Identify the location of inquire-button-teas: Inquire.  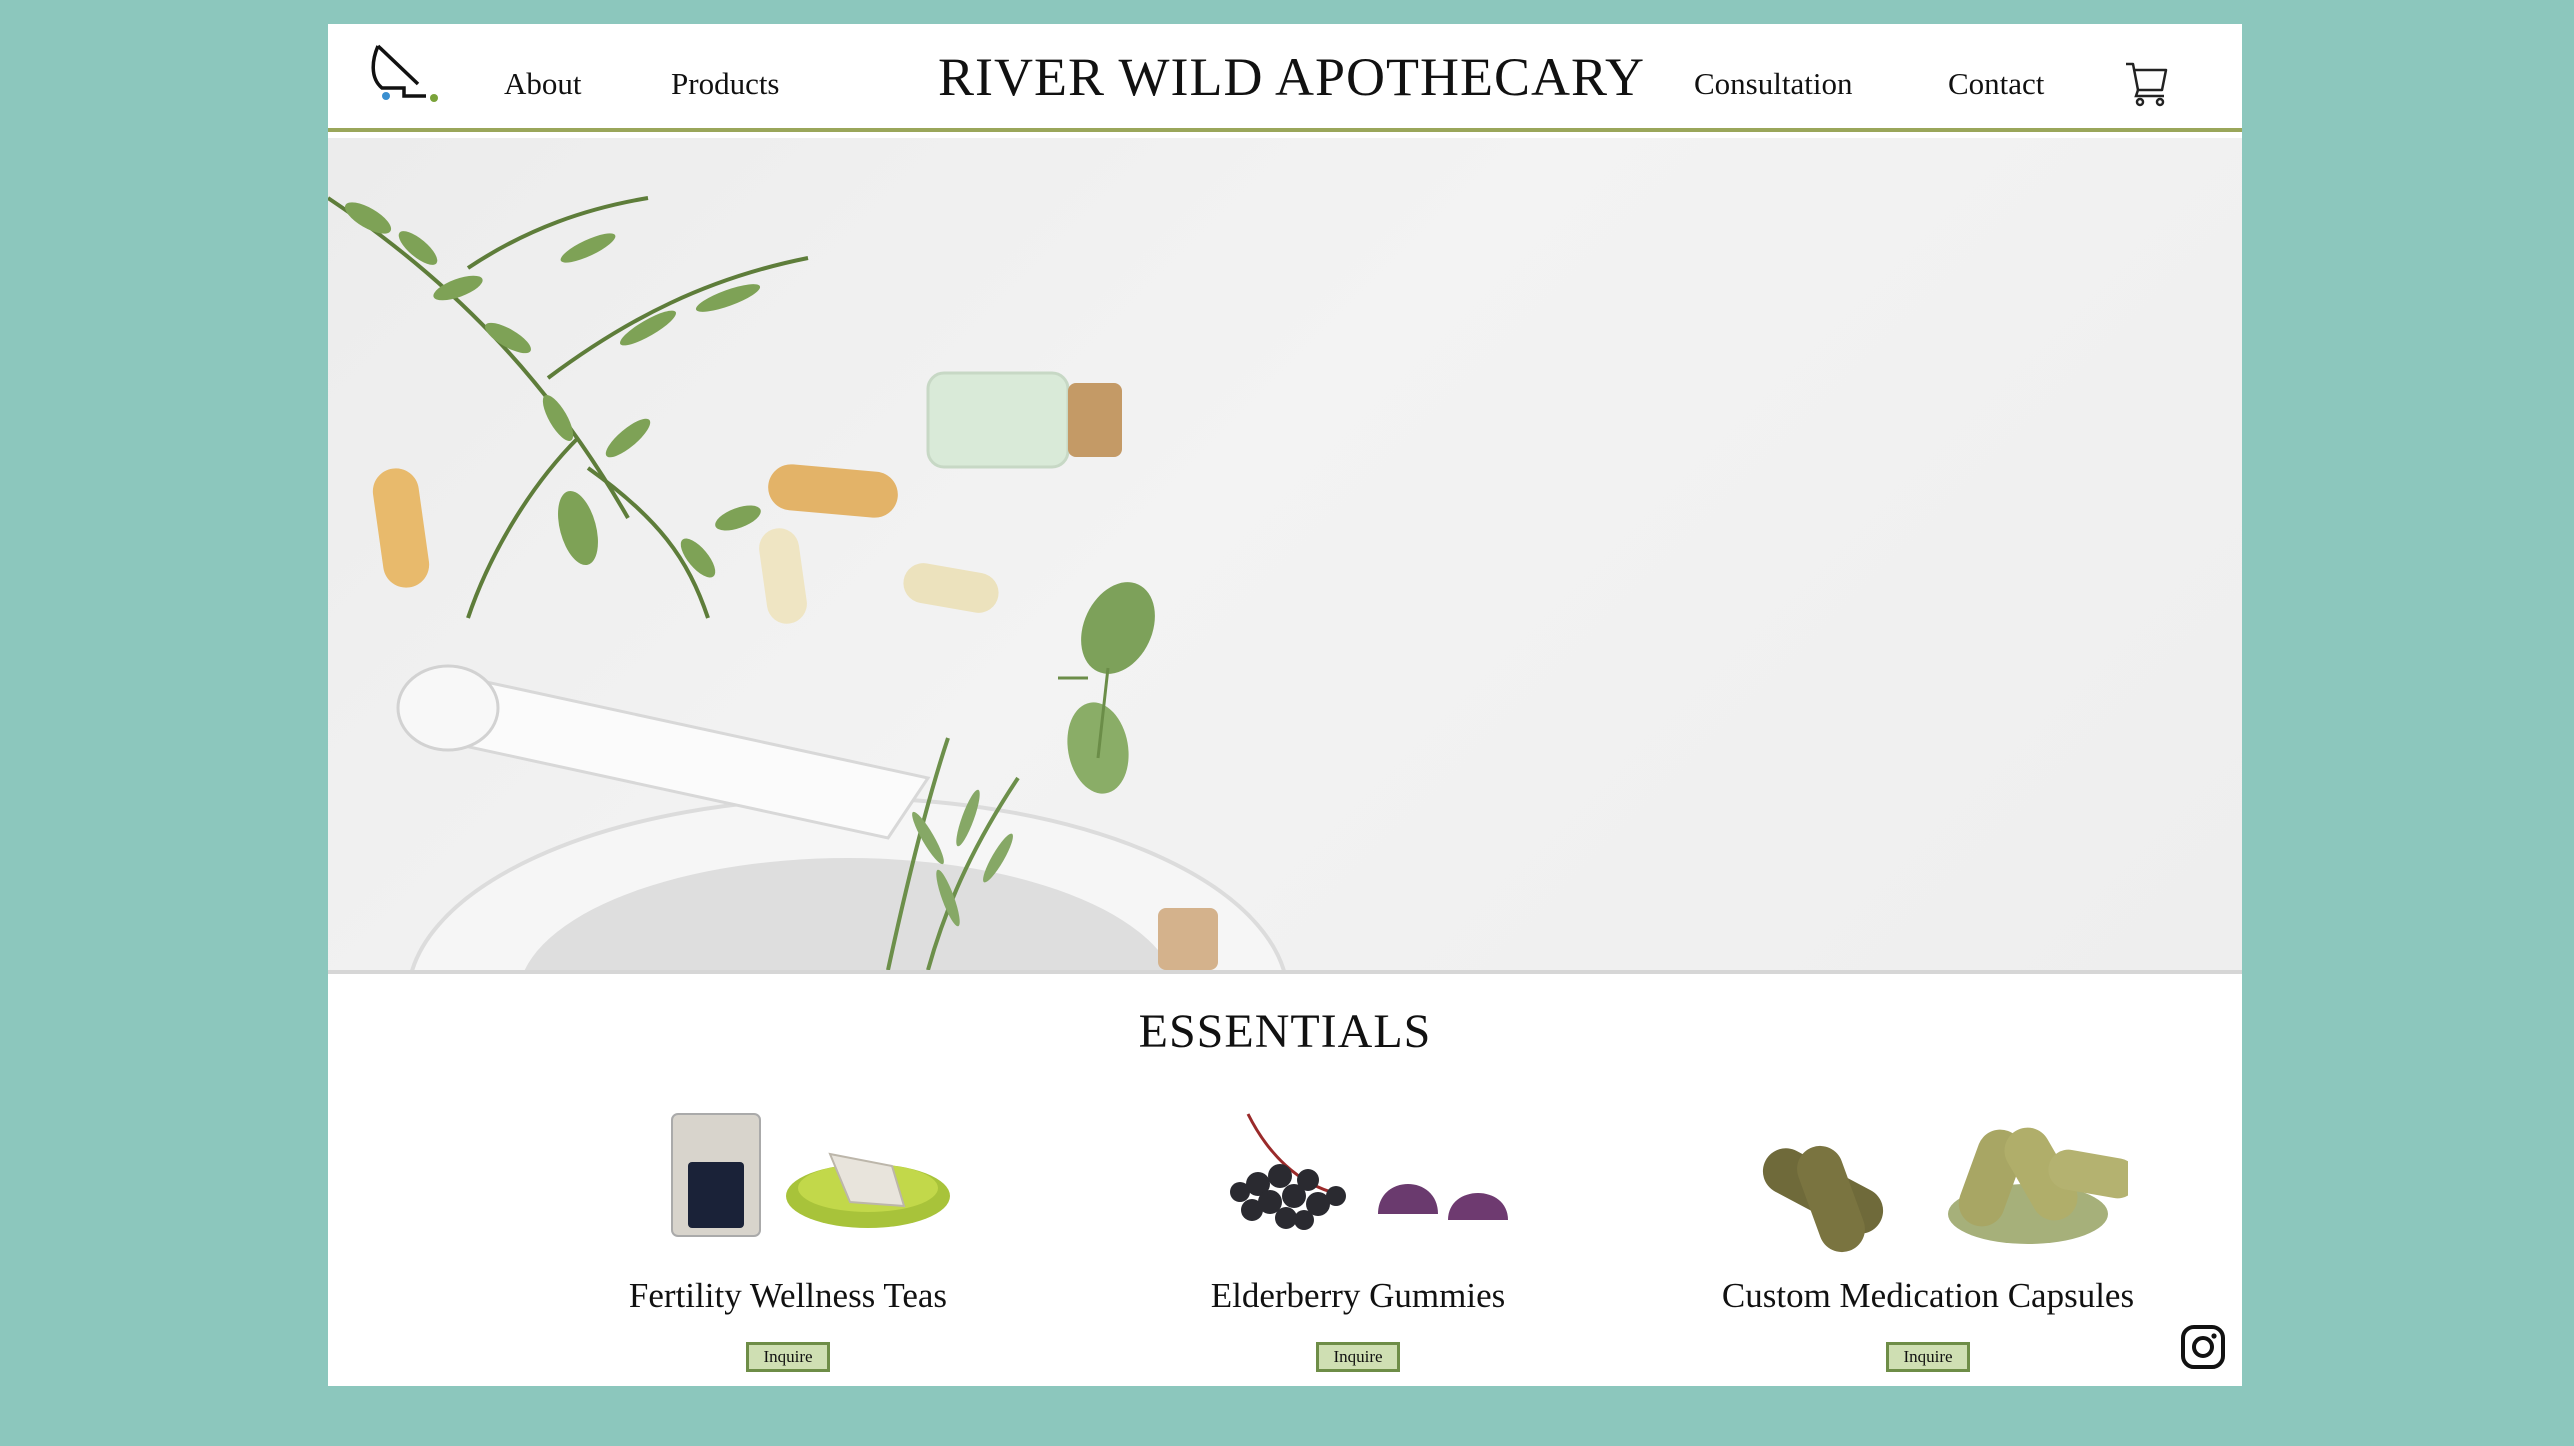
(788, 1357).